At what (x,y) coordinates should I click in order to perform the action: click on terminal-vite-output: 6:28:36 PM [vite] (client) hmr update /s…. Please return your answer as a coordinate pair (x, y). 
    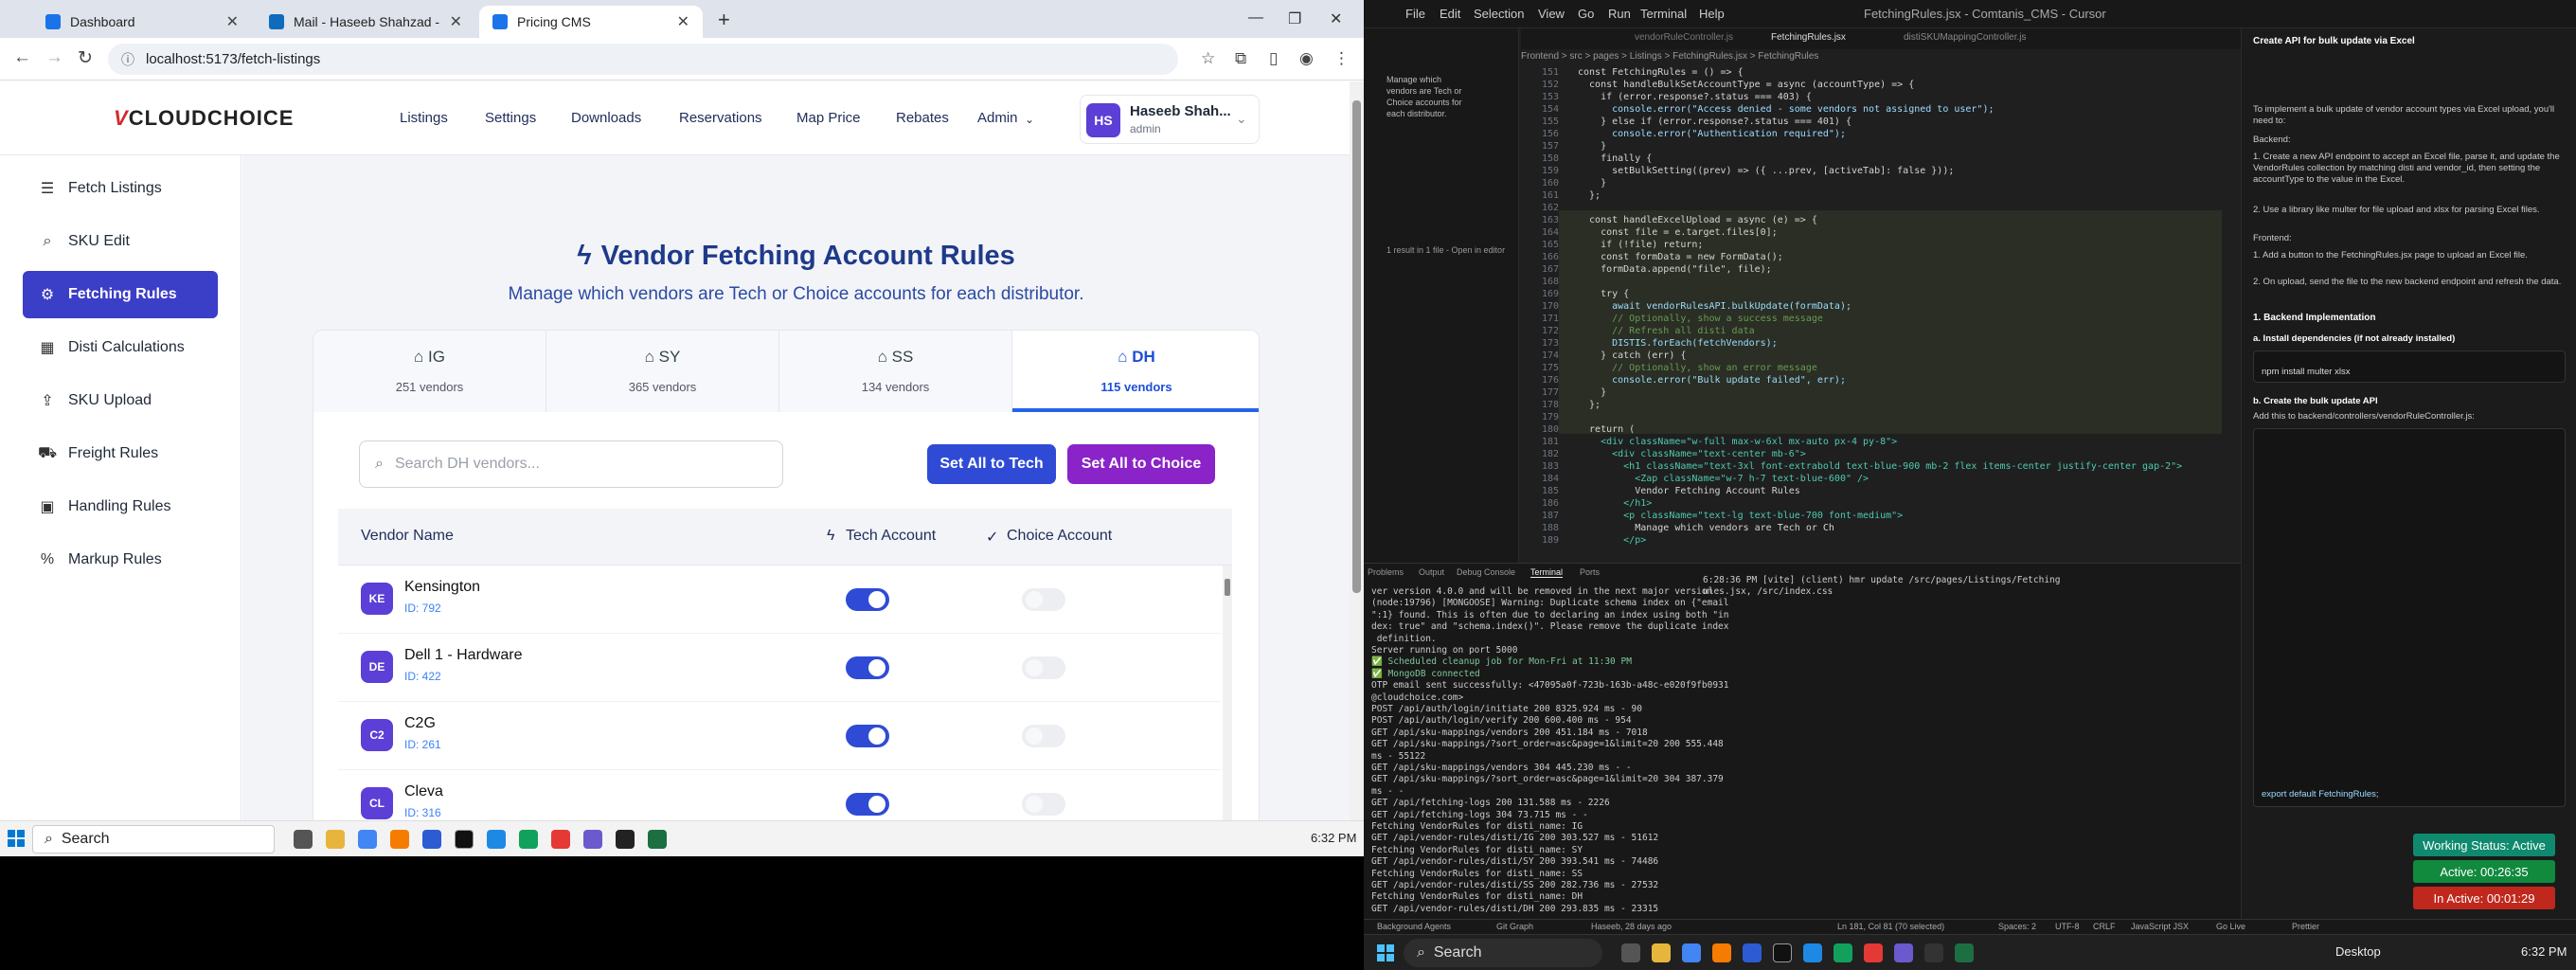
    Looking at the image, I should click on (1882, 587).